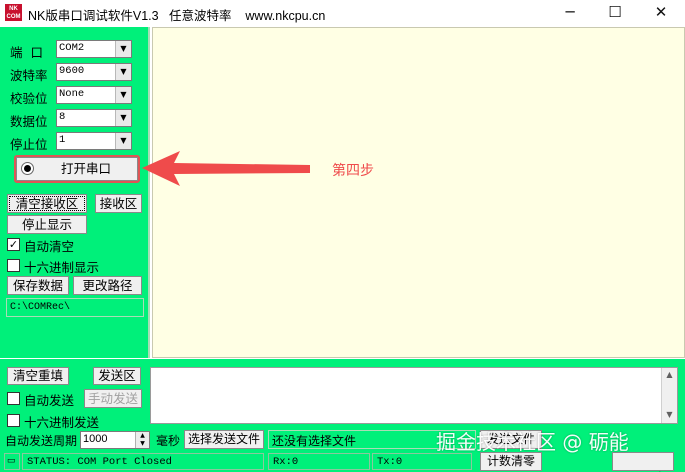 This screenshot has height=472, width=685. I want to click on port-status-text: STATUS: COM Port Closed, so click(143, 461).